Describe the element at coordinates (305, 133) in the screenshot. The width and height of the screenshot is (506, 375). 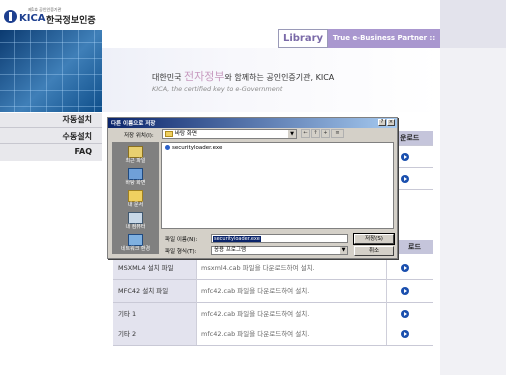
I see `back-icon: ←` at that location.